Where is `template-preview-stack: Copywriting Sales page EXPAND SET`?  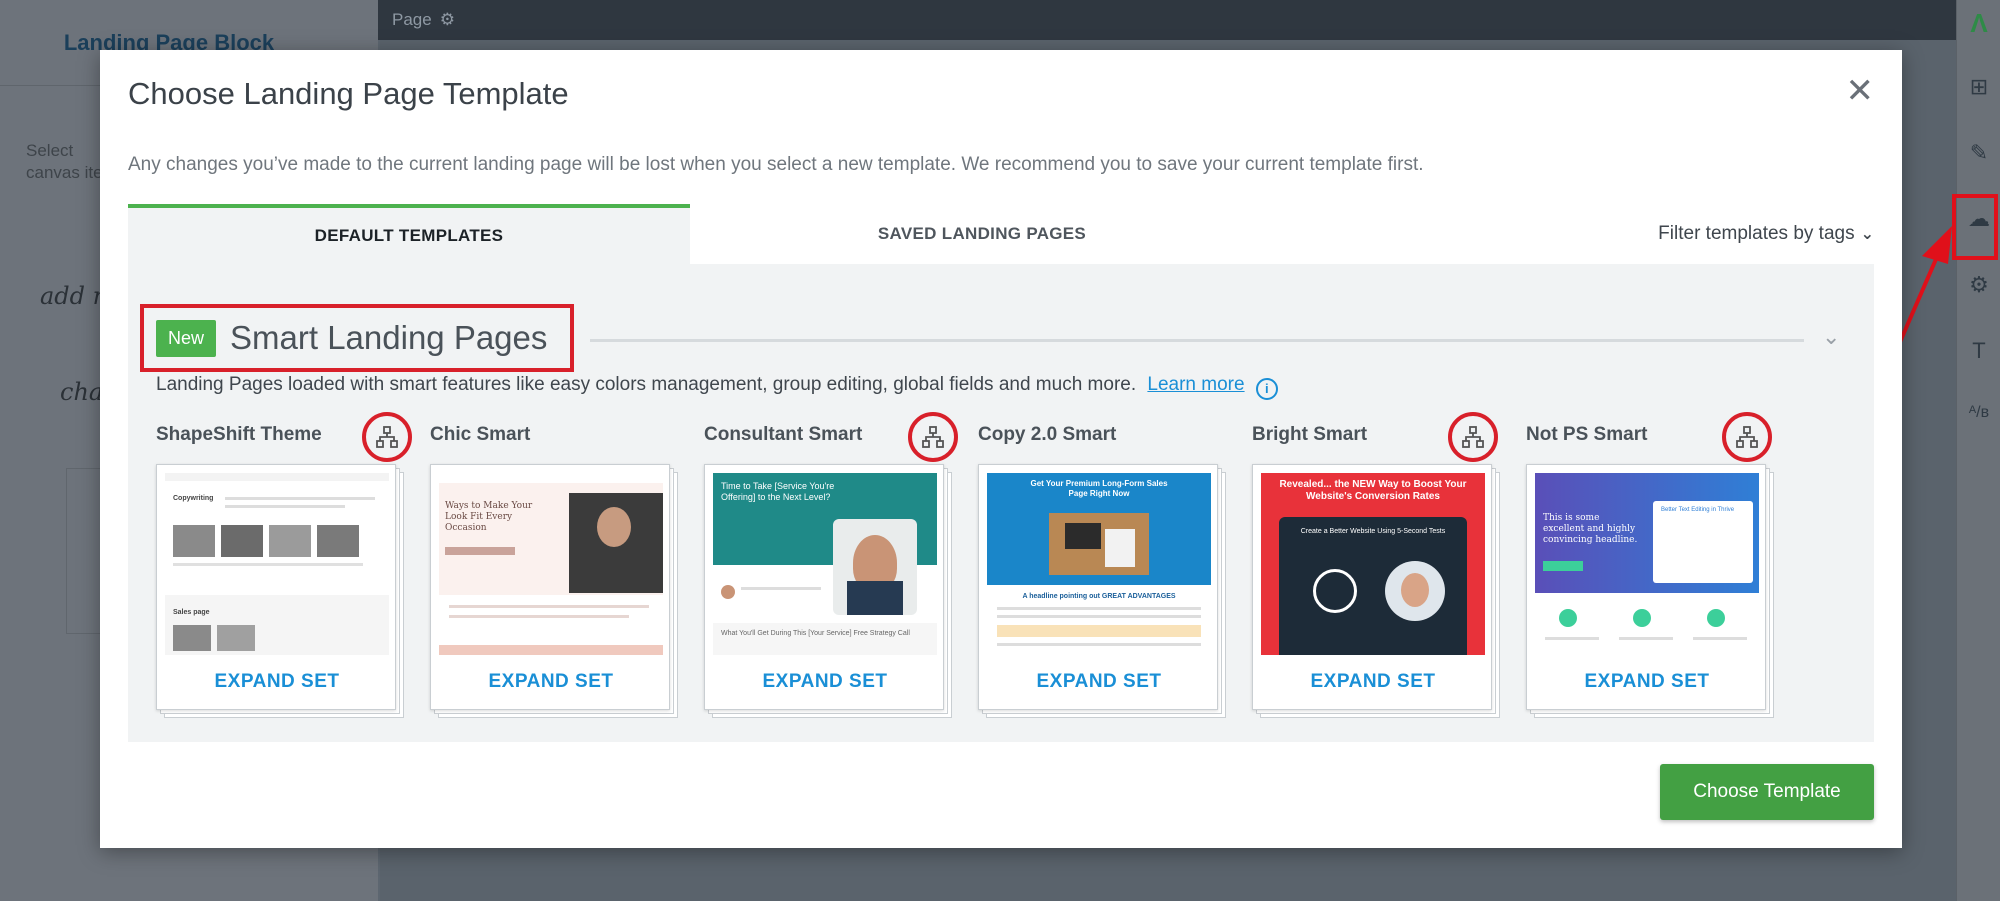
template-preview-stack: Copywriting Sales page EXPAND SET is located at coordinates (280, 591).